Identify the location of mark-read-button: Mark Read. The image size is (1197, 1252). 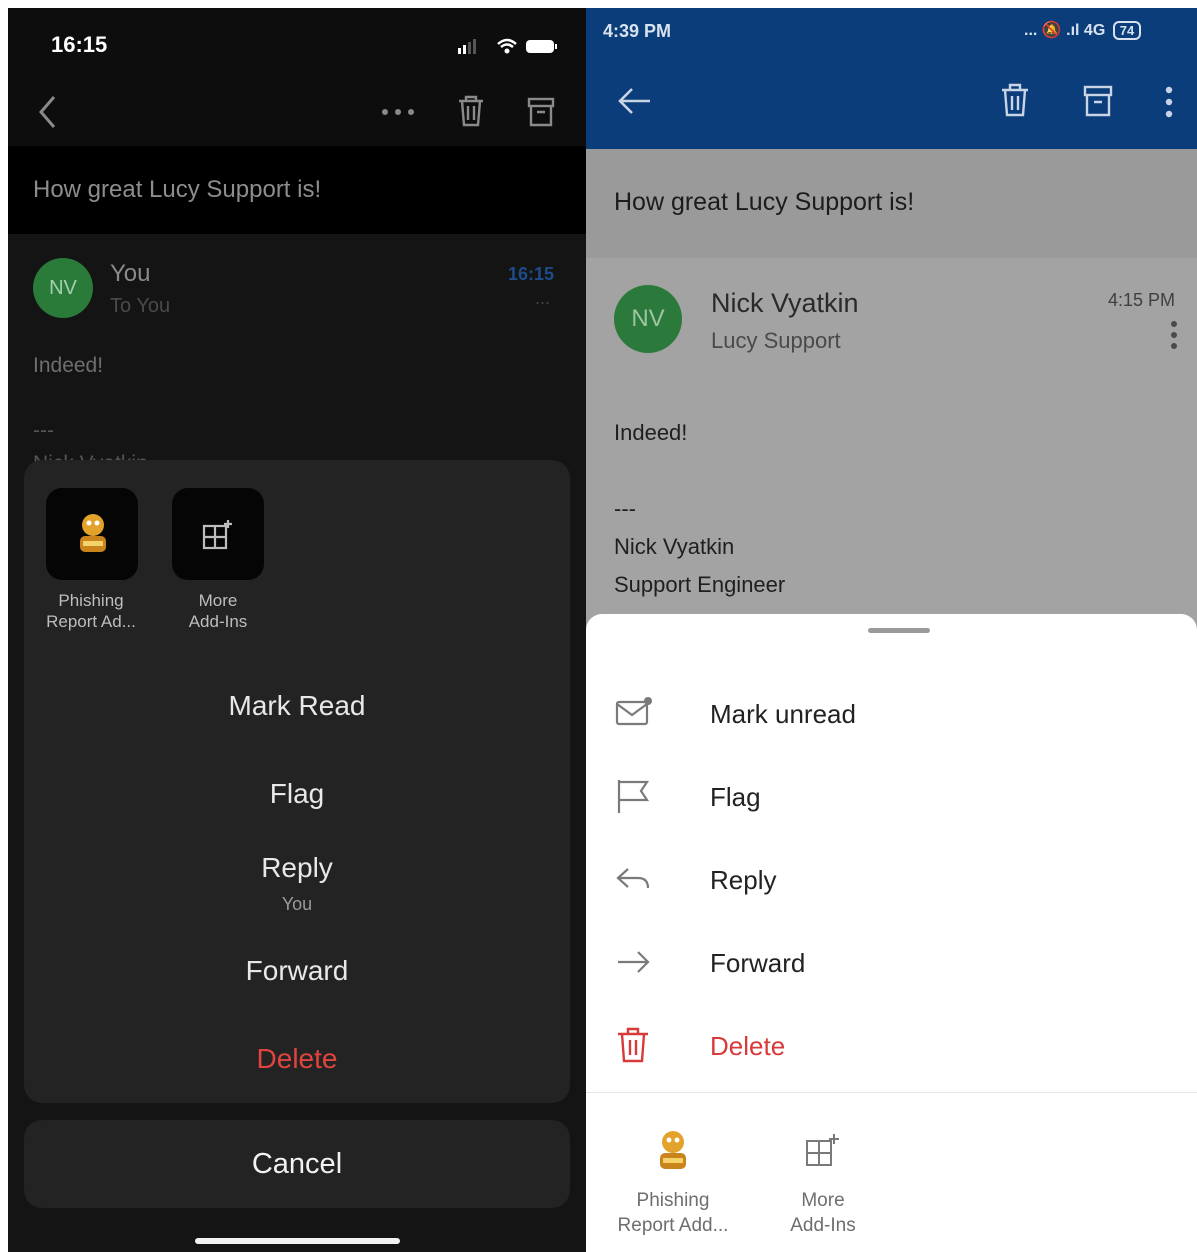
(297, 706).